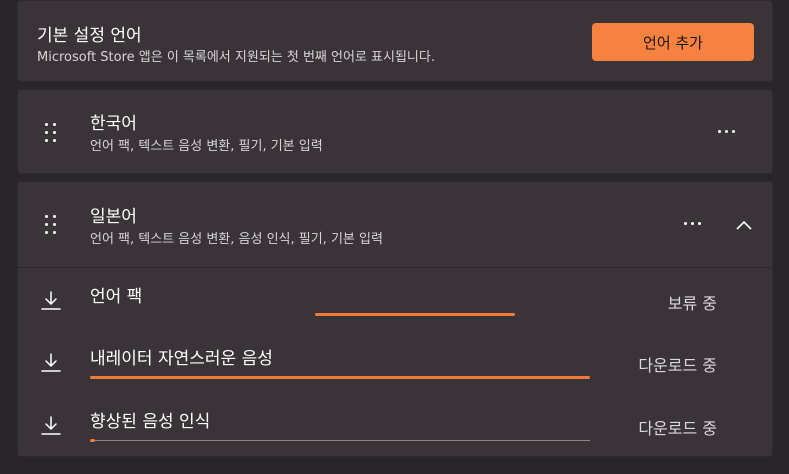 The height and width of the screenshot is (474, 789). Describe the element at coordinates (415, 314) in the screenshot. I see `indeterminate-progress-bar` at that location.